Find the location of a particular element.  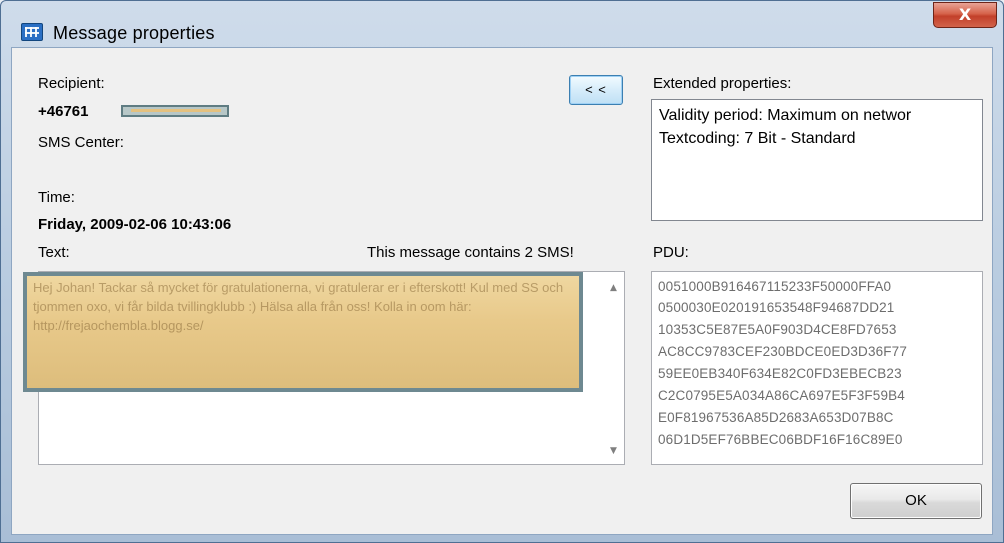

recipient-label: Recipient: is located at coordinates (71, 83).